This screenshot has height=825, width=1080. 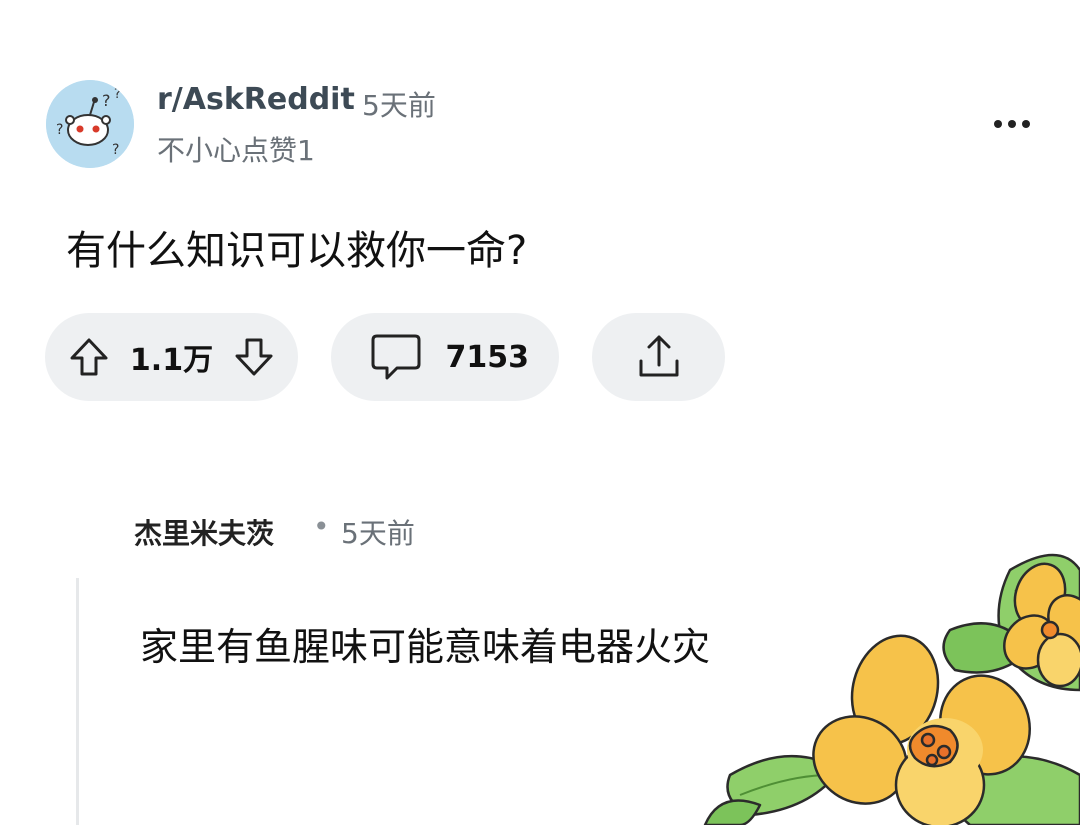 I want to click on downvote-button, so click(x=254, y=357).